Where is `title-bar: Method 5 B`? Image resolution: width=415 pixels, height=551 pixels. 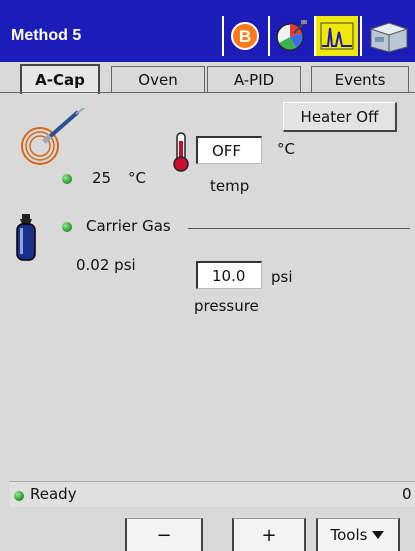
title-bar: Method 5 B is located at coordinates (207, 31).